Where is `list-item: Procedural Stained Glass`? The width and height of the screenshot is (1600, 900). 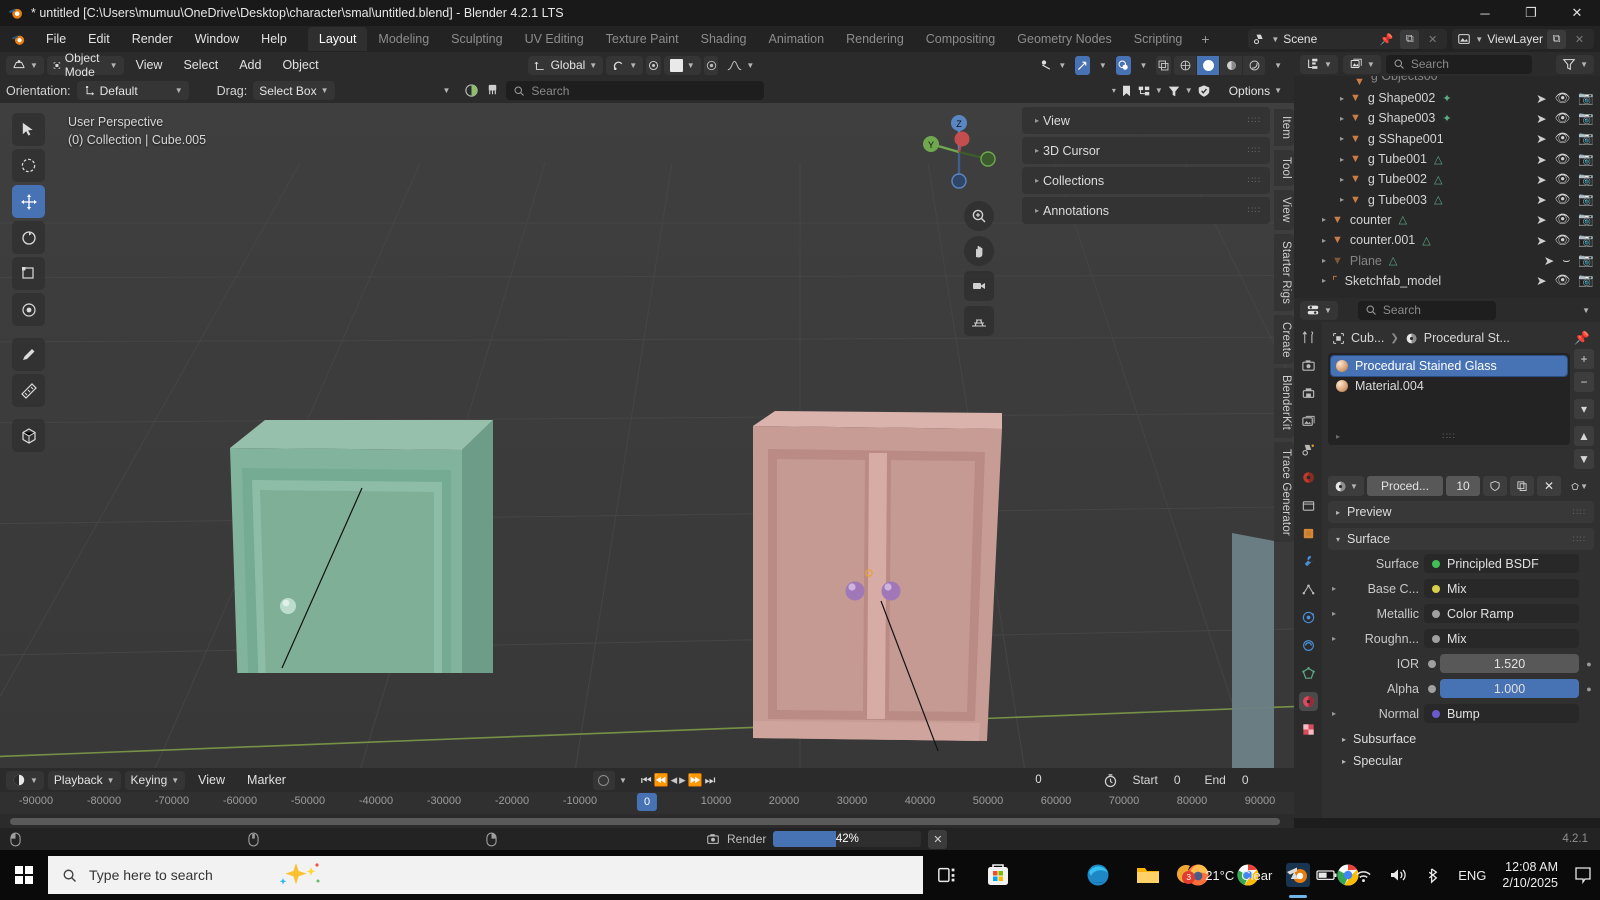 list-item: Procedural Stained Glass is located at coordinates (1449, 366).